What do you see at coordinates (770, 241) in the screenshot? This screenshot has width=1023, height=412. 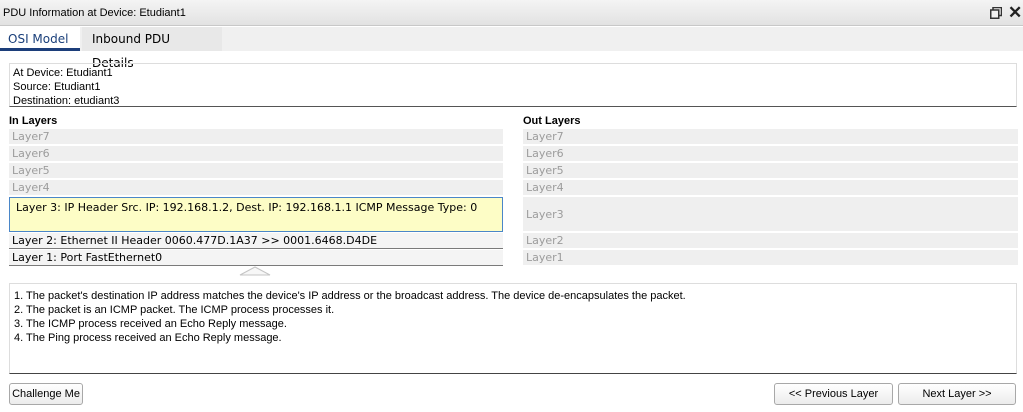 I see `out-layer-2: Layer2` at bounding box center [770, 241].